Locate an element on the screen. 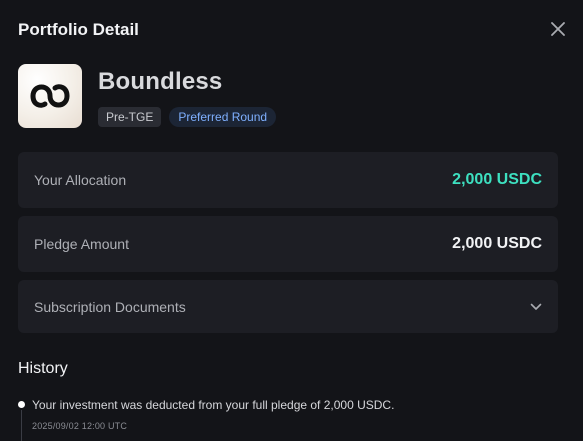 The width and height of the screenshot is (583, 441). project-header: Boundless Pre-TGE Preferred Round is located at coordinates (147, 96).